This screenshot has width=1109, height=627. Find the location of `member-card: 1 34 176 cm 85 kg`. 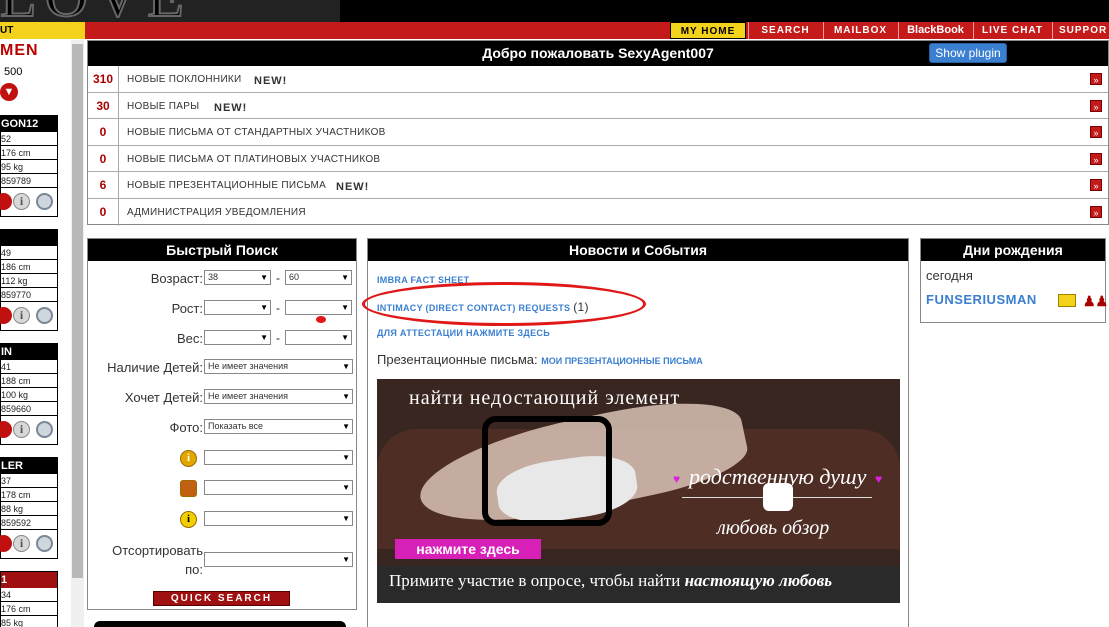

member-card: 1 34 176 cm 85 kg is located at coordinates (29, 599).